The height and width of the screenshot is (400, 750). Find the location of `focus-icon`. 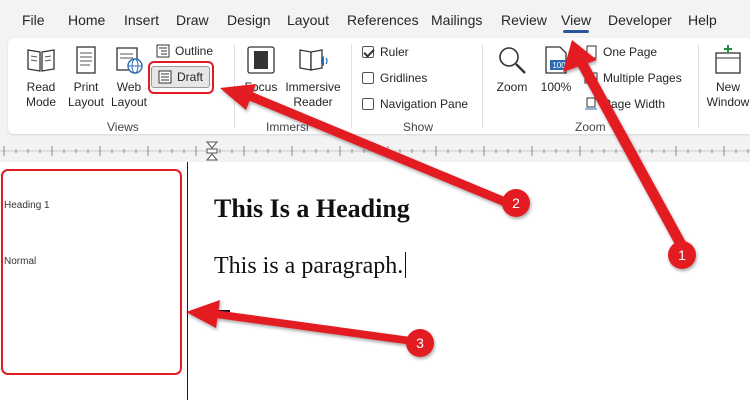

focus-icon is located at coordinates (261, 60).